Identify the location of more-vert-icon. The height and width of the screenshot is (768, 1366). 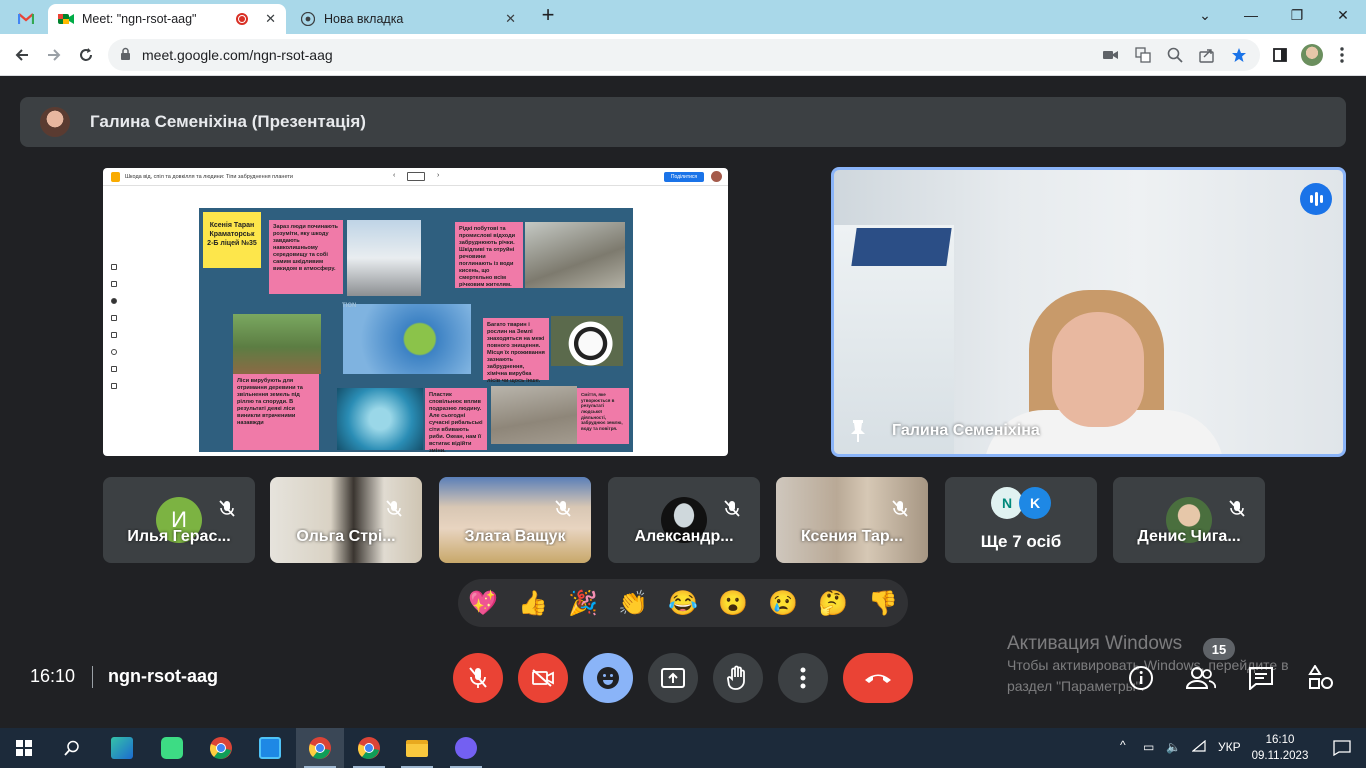
(803, 678).